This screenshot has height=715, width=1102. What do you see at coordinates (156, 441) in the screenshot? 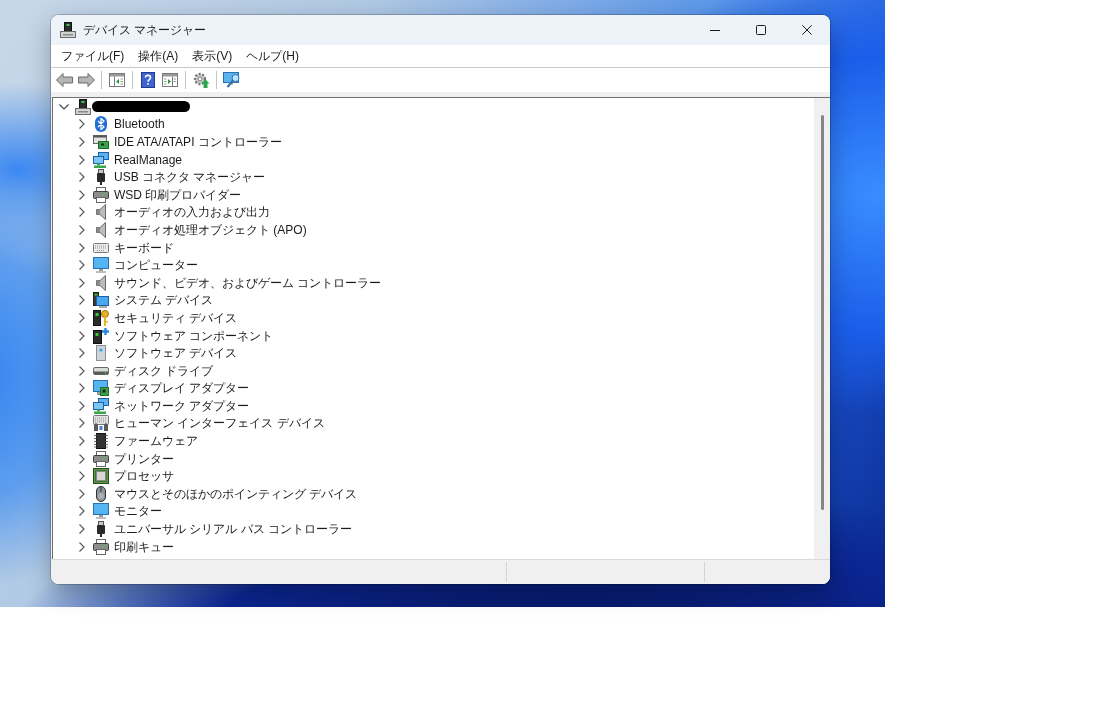
I see `device-category: ファームウェア` at bounding box center [156, 441].